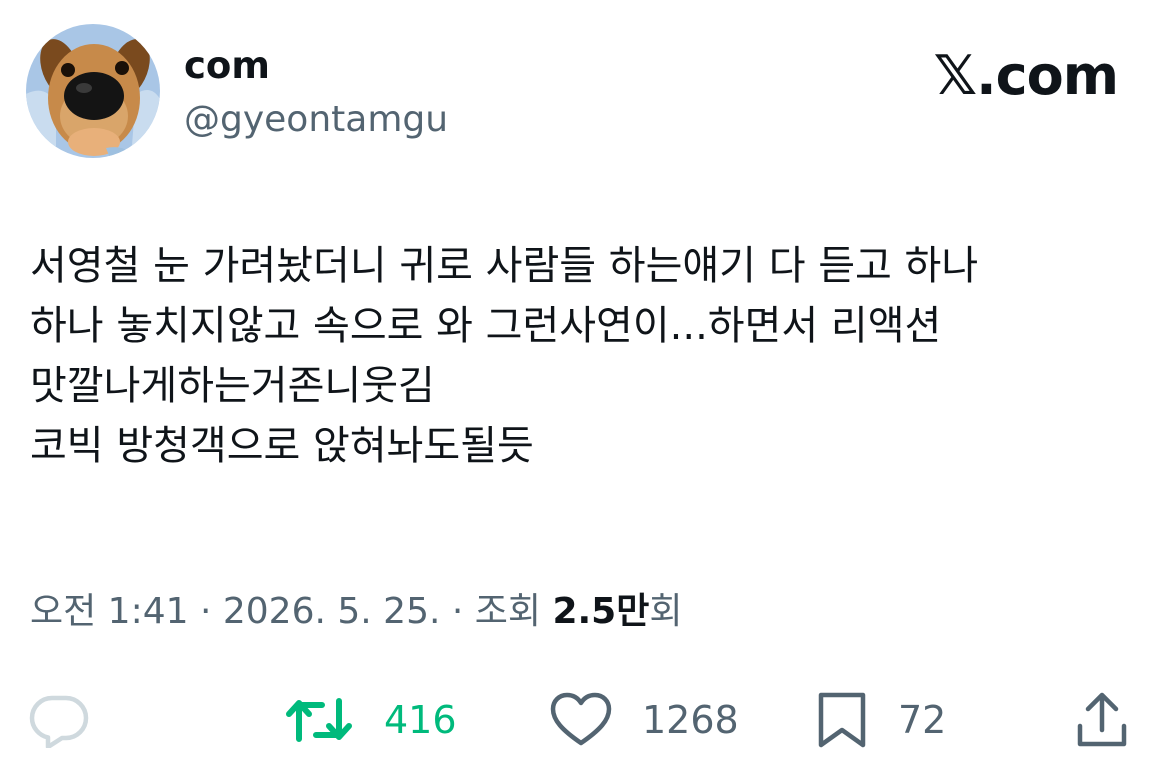 This screenshot has height=762, width=1170. I want to click on tweet-line: 서영철 눈 가려놨더니 귀로 사람들 하는얘기 다 듣고 하나, so click(504, 266).